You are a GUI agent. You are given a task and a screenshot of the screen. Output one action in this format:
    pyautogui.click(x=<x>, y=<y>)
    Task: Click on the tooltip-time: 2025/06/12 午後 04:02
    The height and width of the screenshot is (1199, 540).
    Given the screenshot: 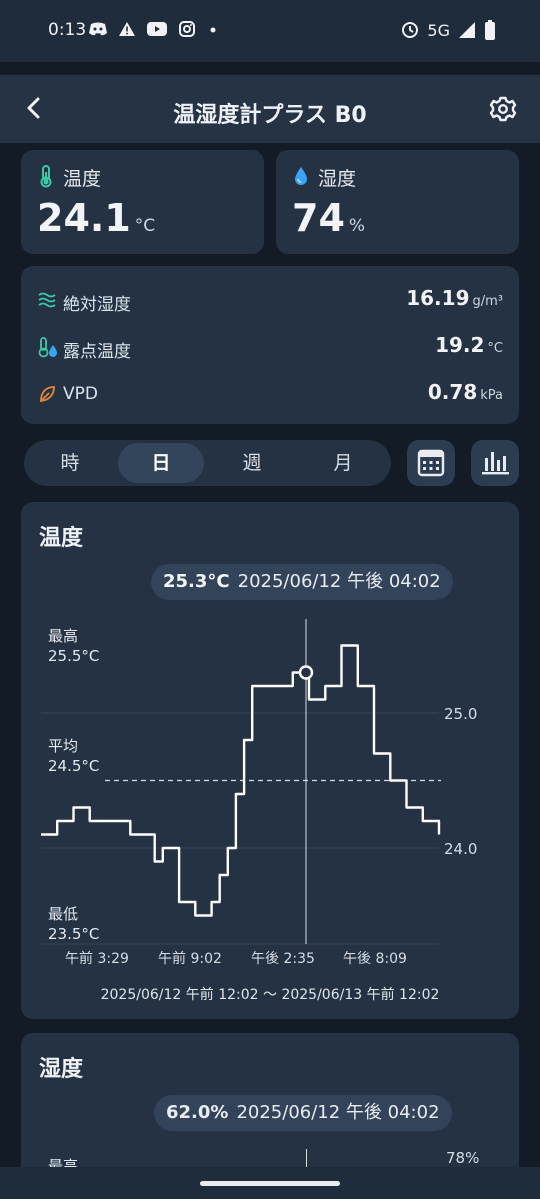 What is the action you would take?
    pyautogui.click(x=338, y=1112)
    